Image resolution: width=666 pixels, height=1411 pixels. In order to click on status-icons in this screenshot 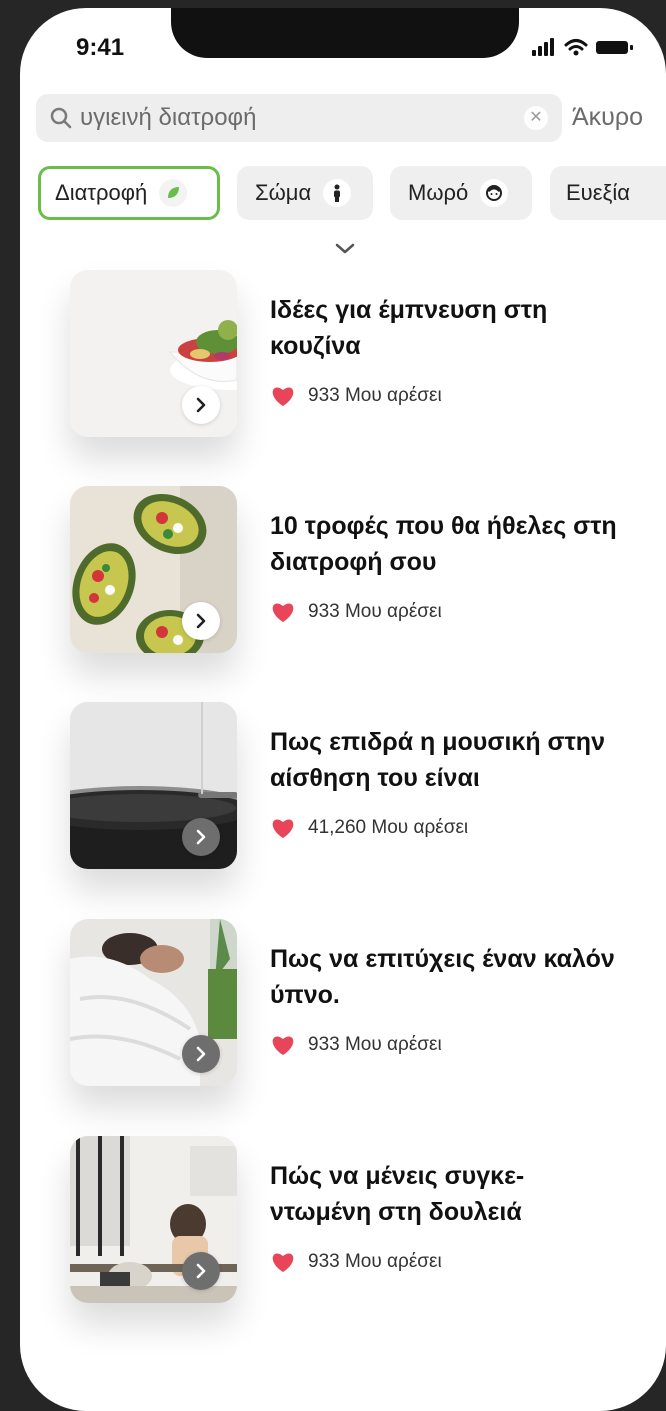, I will do `click(584, 47)`.